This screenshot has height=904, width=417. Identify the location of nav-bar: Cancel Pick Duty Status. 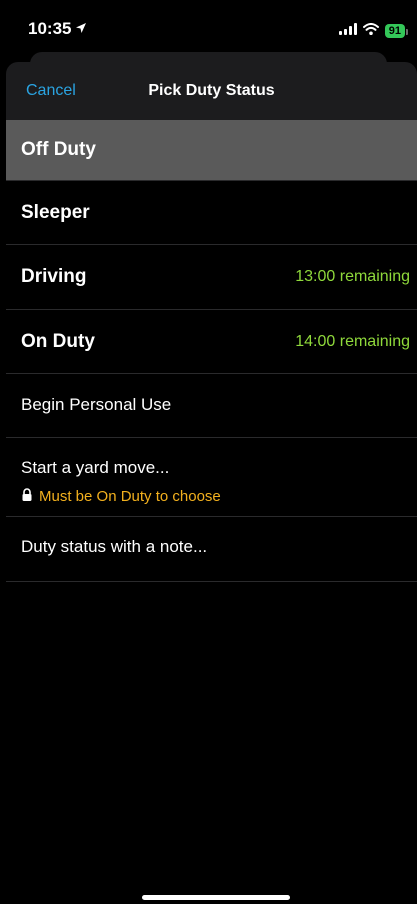
(211, 91).